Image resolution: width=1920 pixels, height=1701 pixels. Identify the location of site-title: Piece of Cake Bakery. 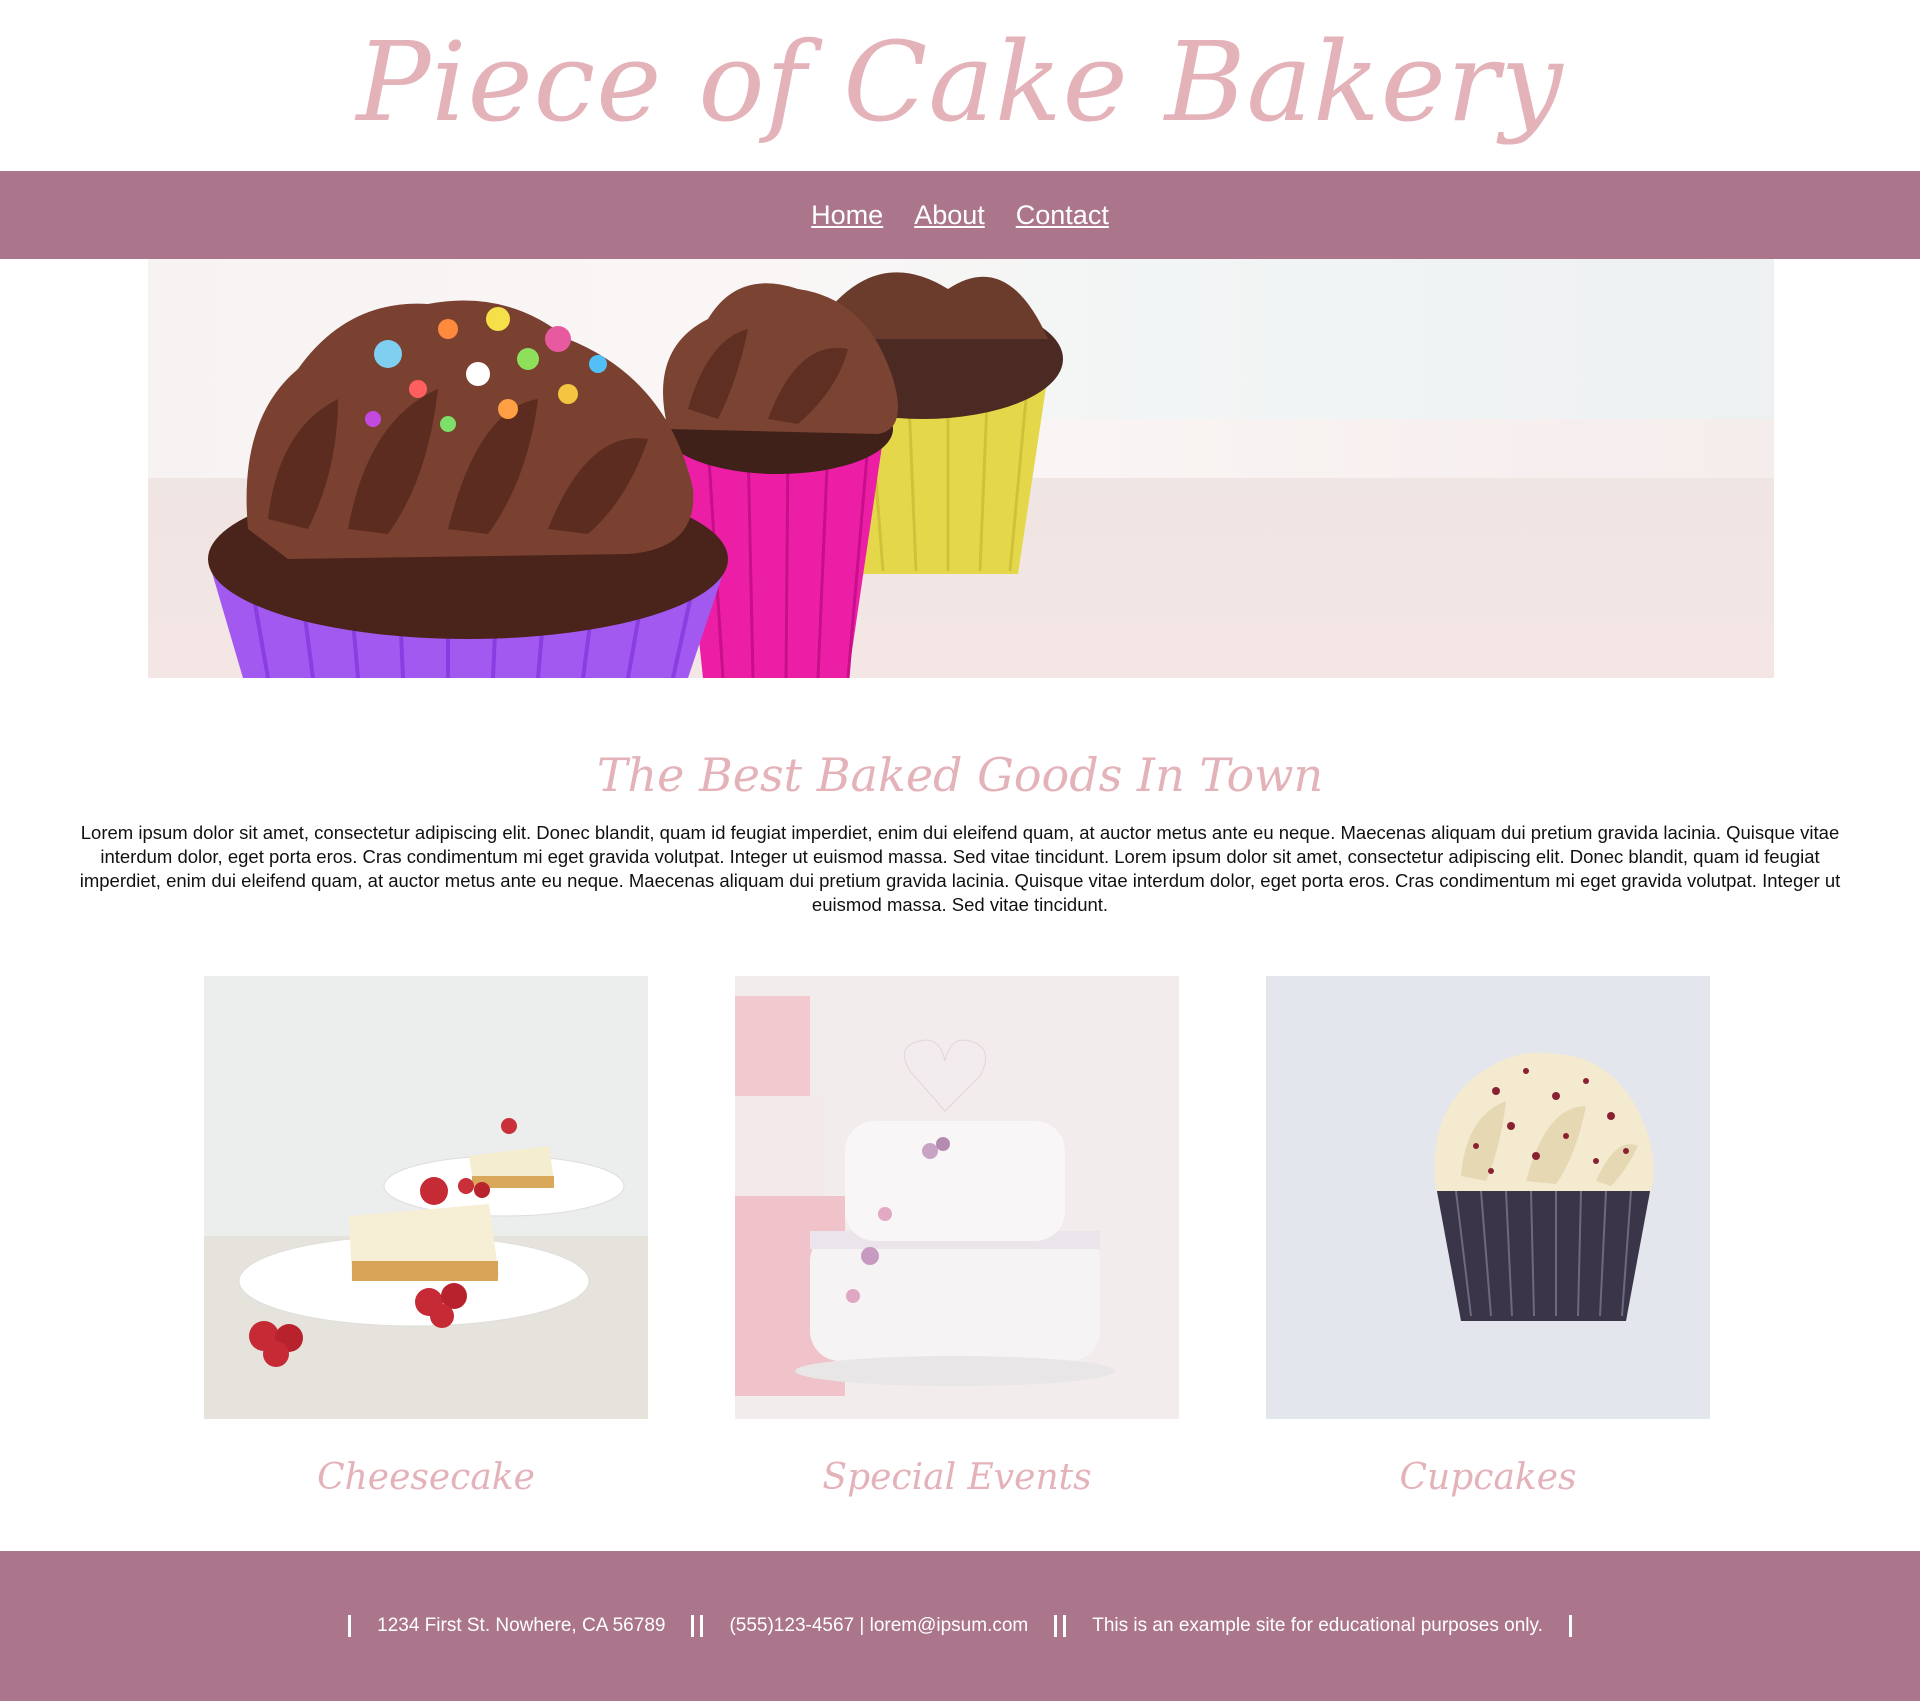
(960, 82).